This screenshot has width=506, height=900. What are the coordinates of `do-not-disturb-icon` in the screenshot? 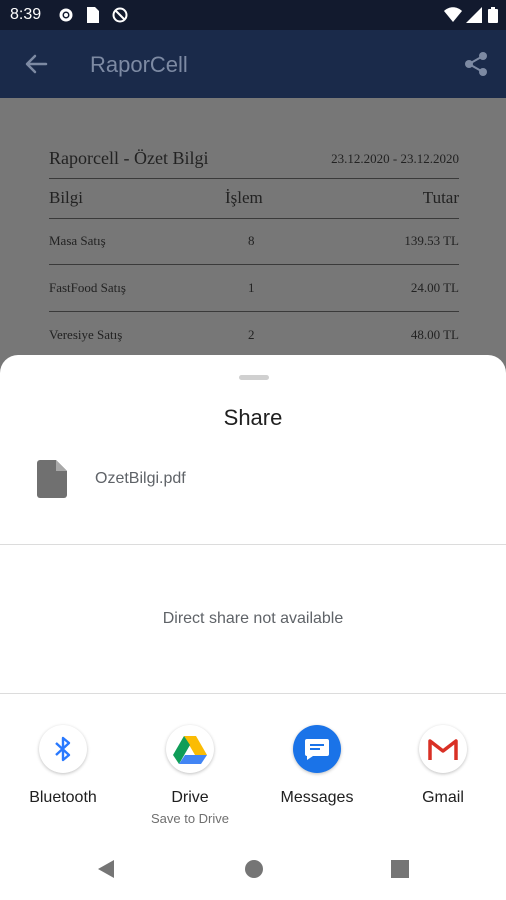 It's located at (120, 17).